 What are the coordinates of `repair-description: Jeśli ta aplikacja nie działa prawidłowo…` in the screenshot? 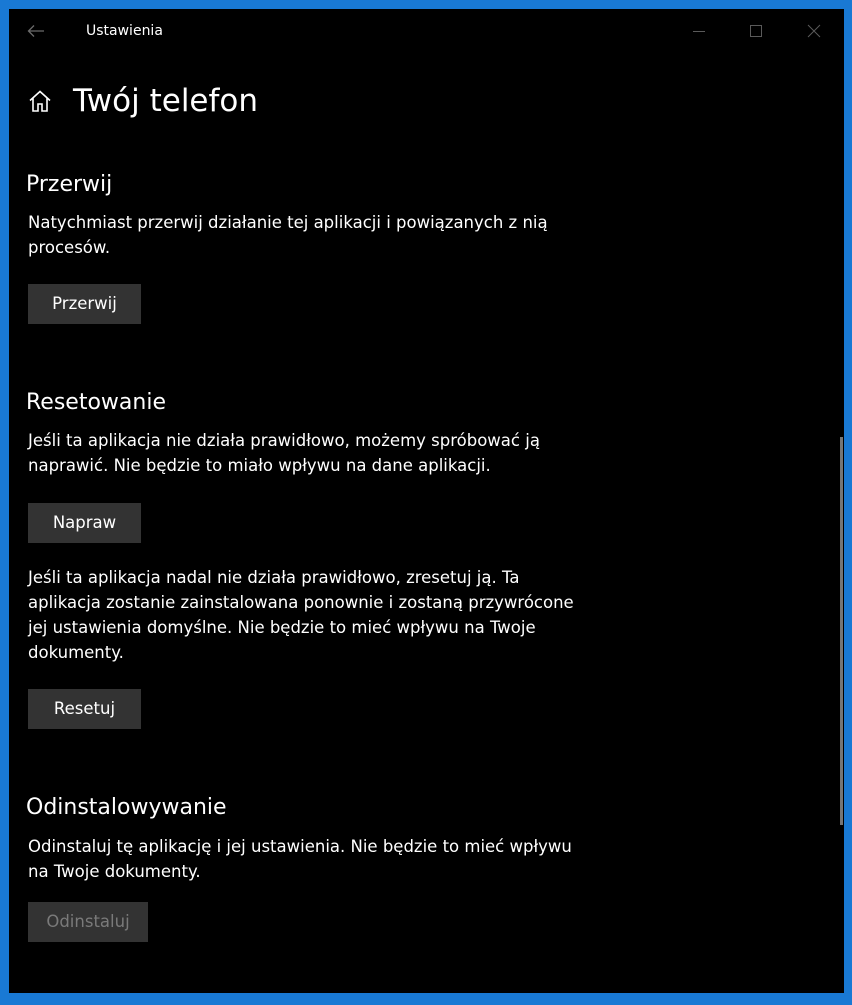 It's located at (284, 453).